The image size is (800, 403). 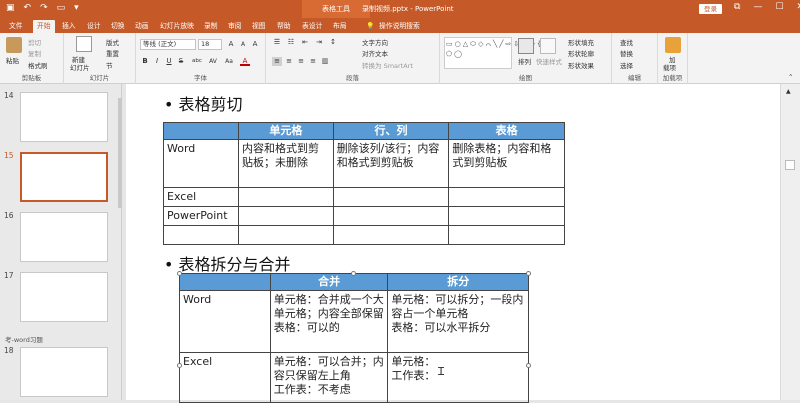 What do you see at coordinates (798, 7) in the screenshot?
I see `close-icon: ✕` at bounding box center [798, 7].